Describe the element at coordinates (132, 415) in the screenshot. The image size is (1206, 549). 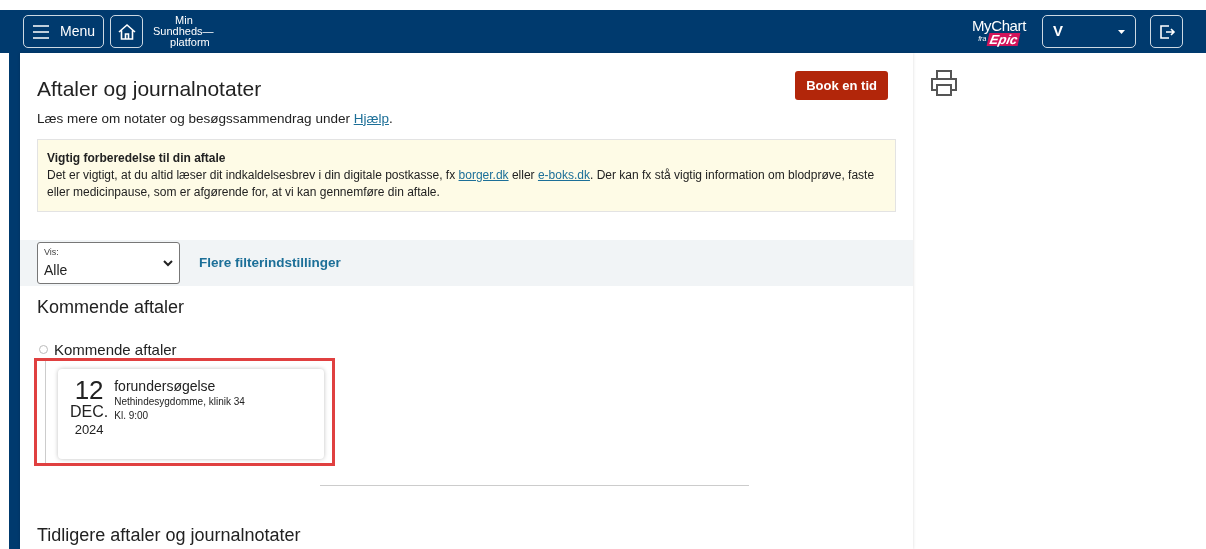
I see `appointment-time: Kl. 9:00` at that location.